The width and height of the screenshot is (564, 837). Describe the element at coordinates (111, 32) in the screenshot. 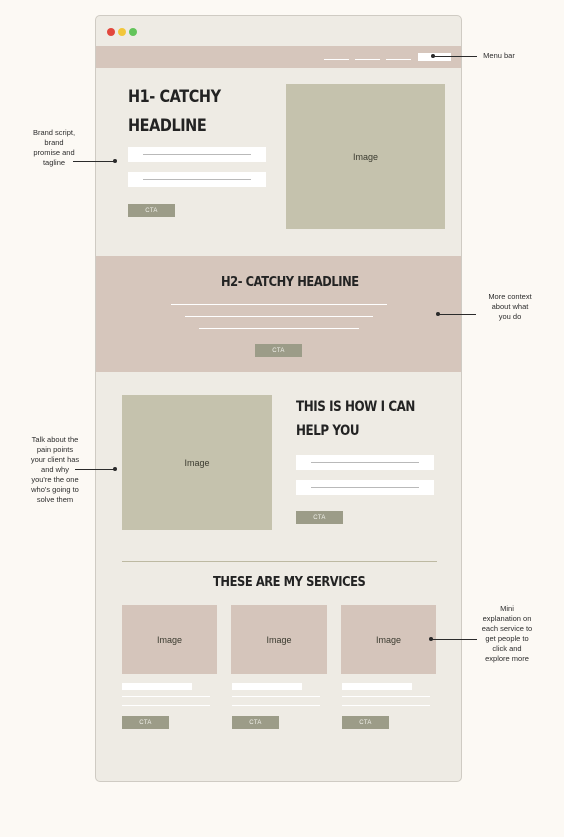

I see `close-dot-icon` at that location.